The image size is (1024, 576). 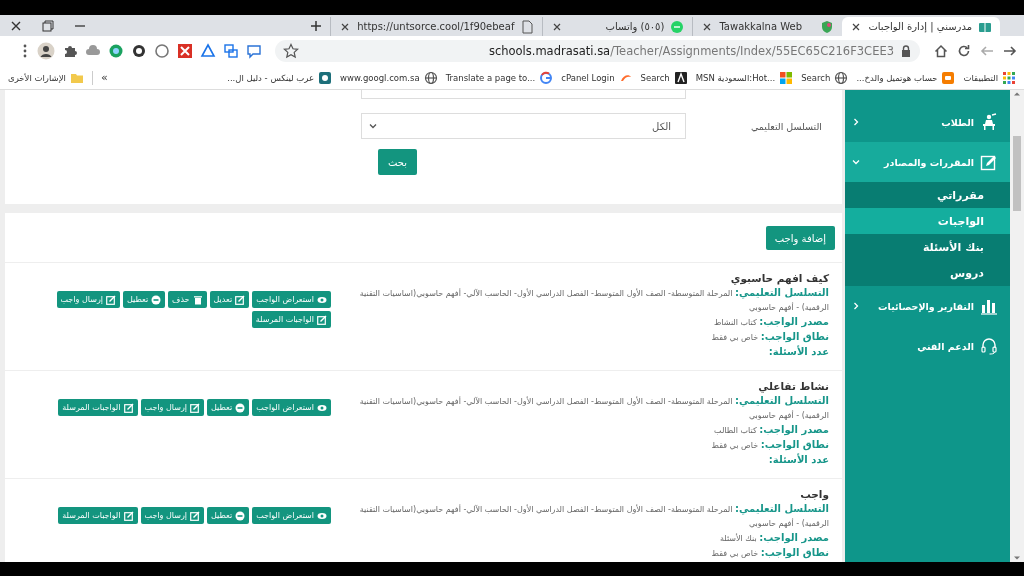 I want to click on detail-line: مصدر الواجب: بنك الأسئلة, so click(x=773, y=538).